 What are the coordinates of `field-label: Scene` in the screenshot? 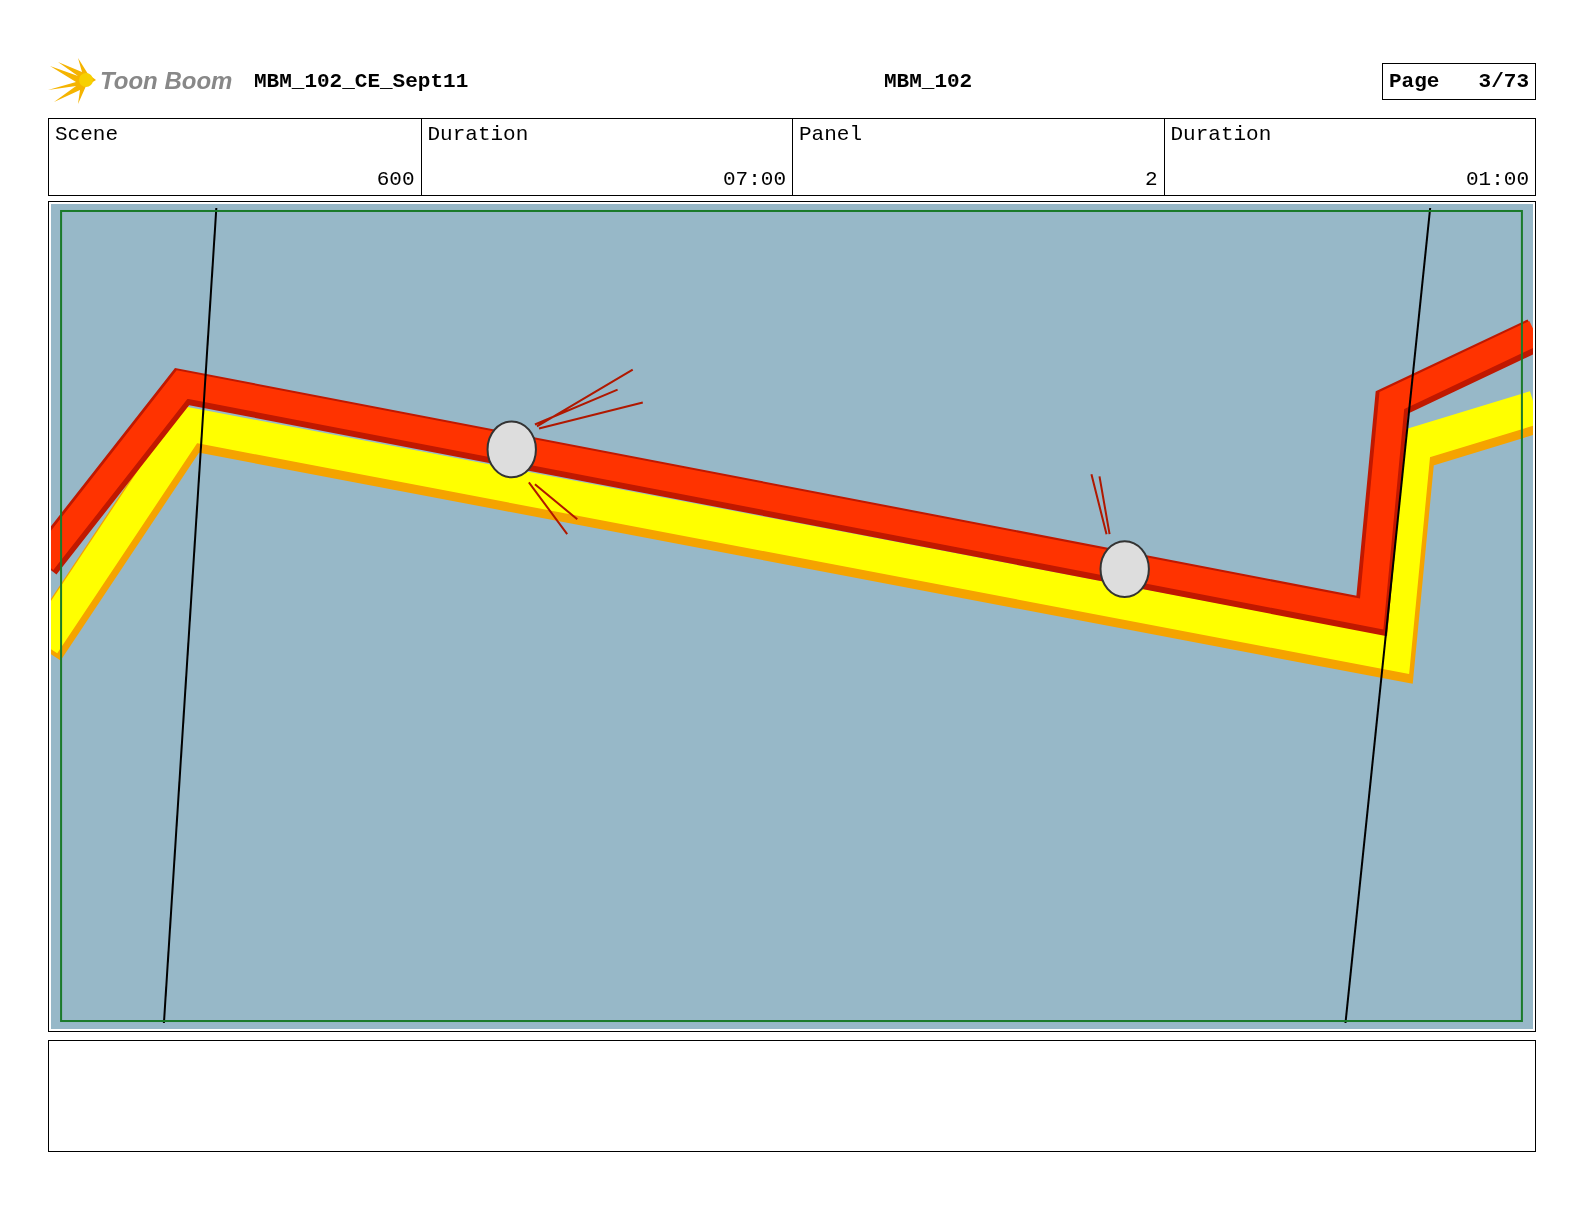 It's located at (87, 134).